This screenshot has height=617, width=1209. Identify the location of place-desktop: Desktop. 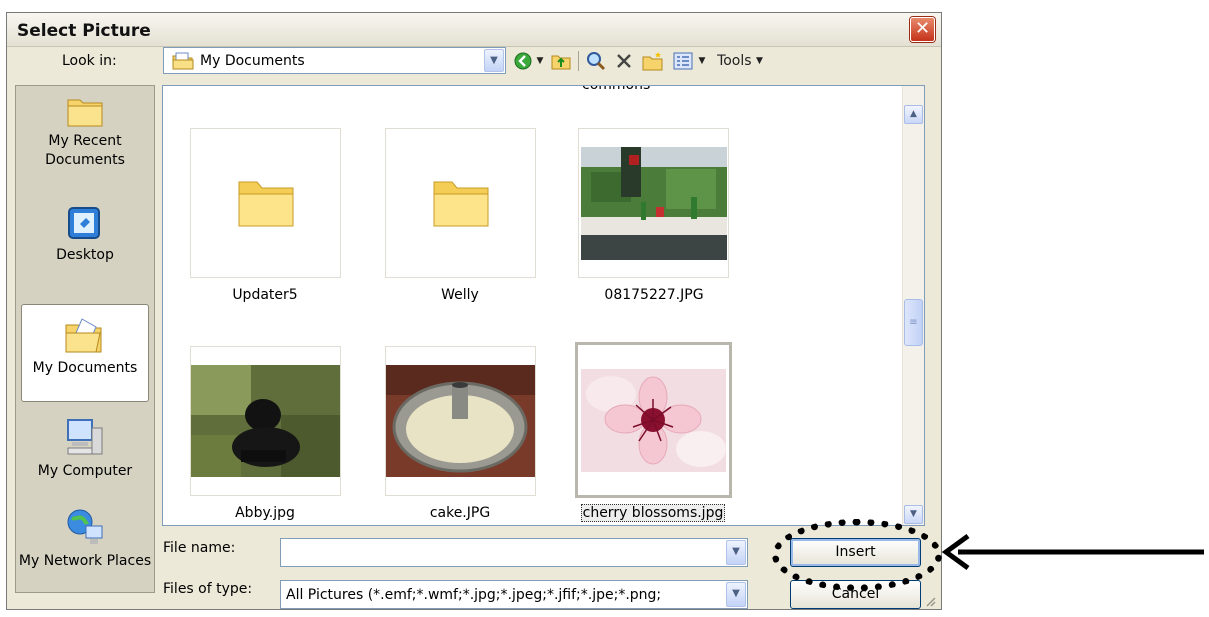
(85, 235).